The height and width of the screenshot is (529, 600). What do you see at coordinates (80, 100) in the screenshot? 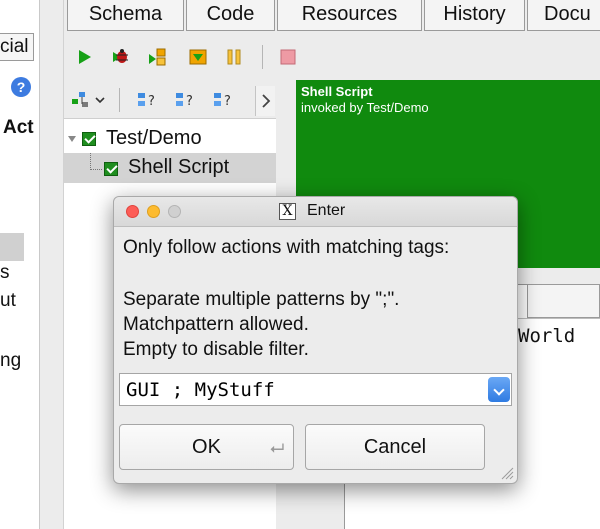
I see `tree-add-icon` at bounding box center [80, 100].